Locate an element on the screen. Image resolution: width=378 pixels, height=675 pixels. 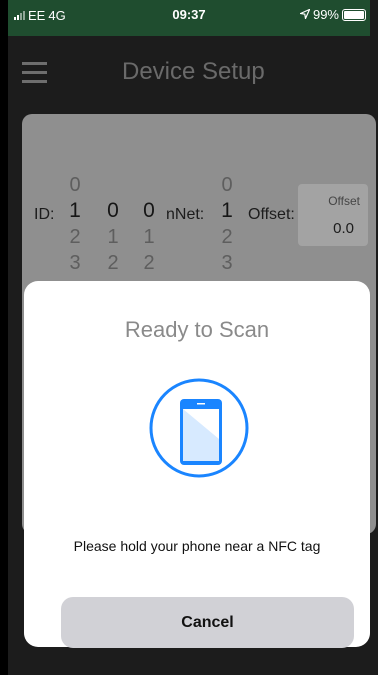
phone-nfc-icon is located at coordinates (199, 428).